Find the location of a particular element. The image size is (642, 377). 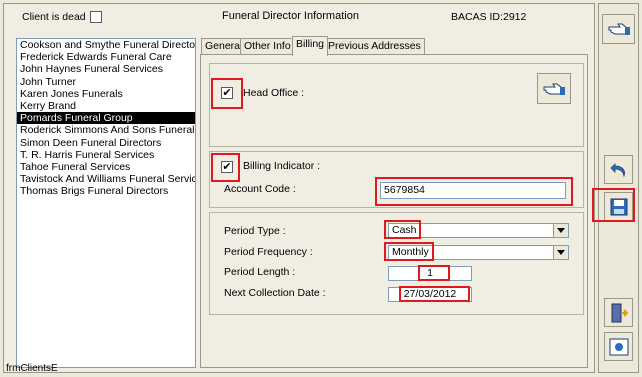

list-item: Roderick Simmons And Sons Funeral Servi is located at coordinates (106, 130).